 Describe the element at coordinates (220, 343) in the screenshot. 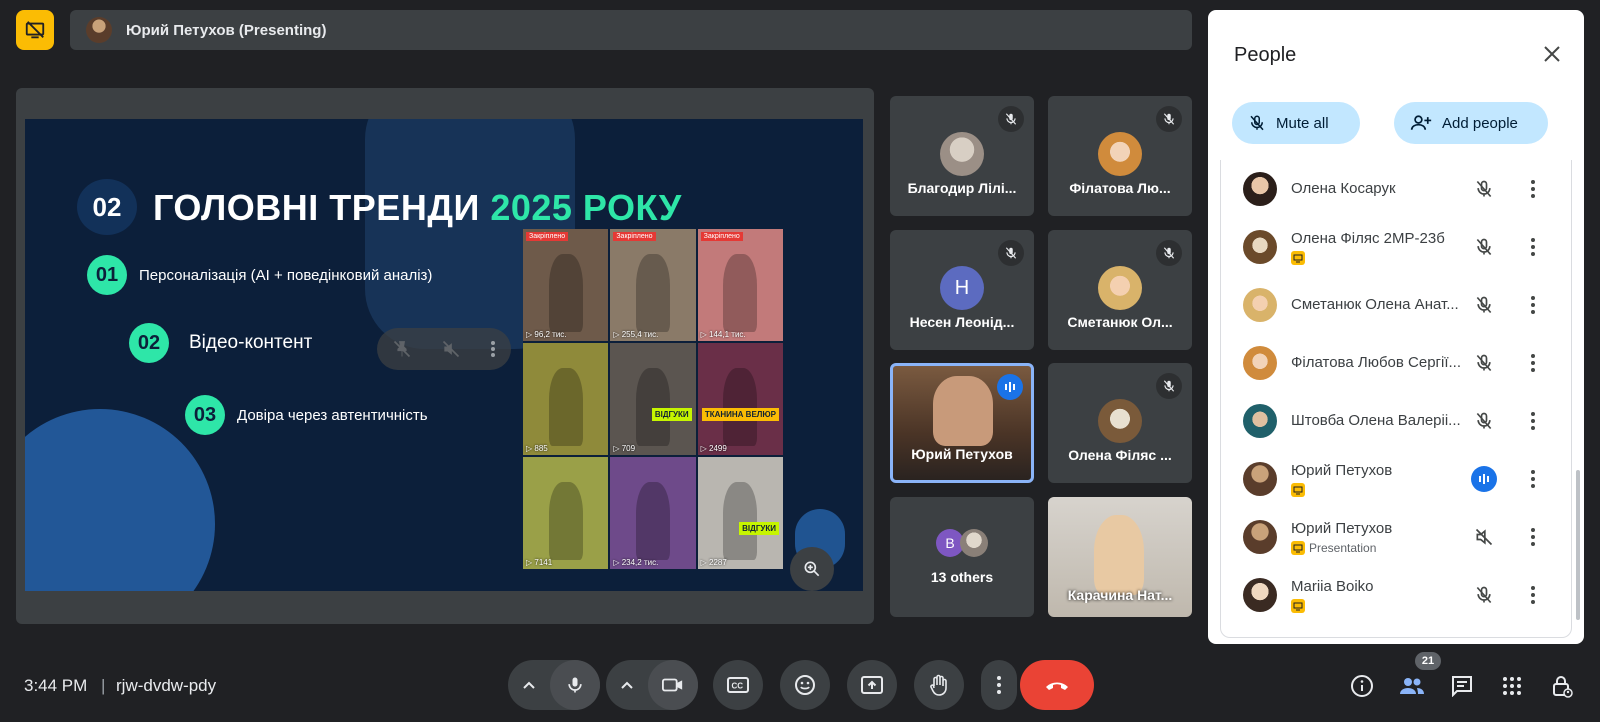

I see `slide-point-2: 02 Відео-контент` at that location.